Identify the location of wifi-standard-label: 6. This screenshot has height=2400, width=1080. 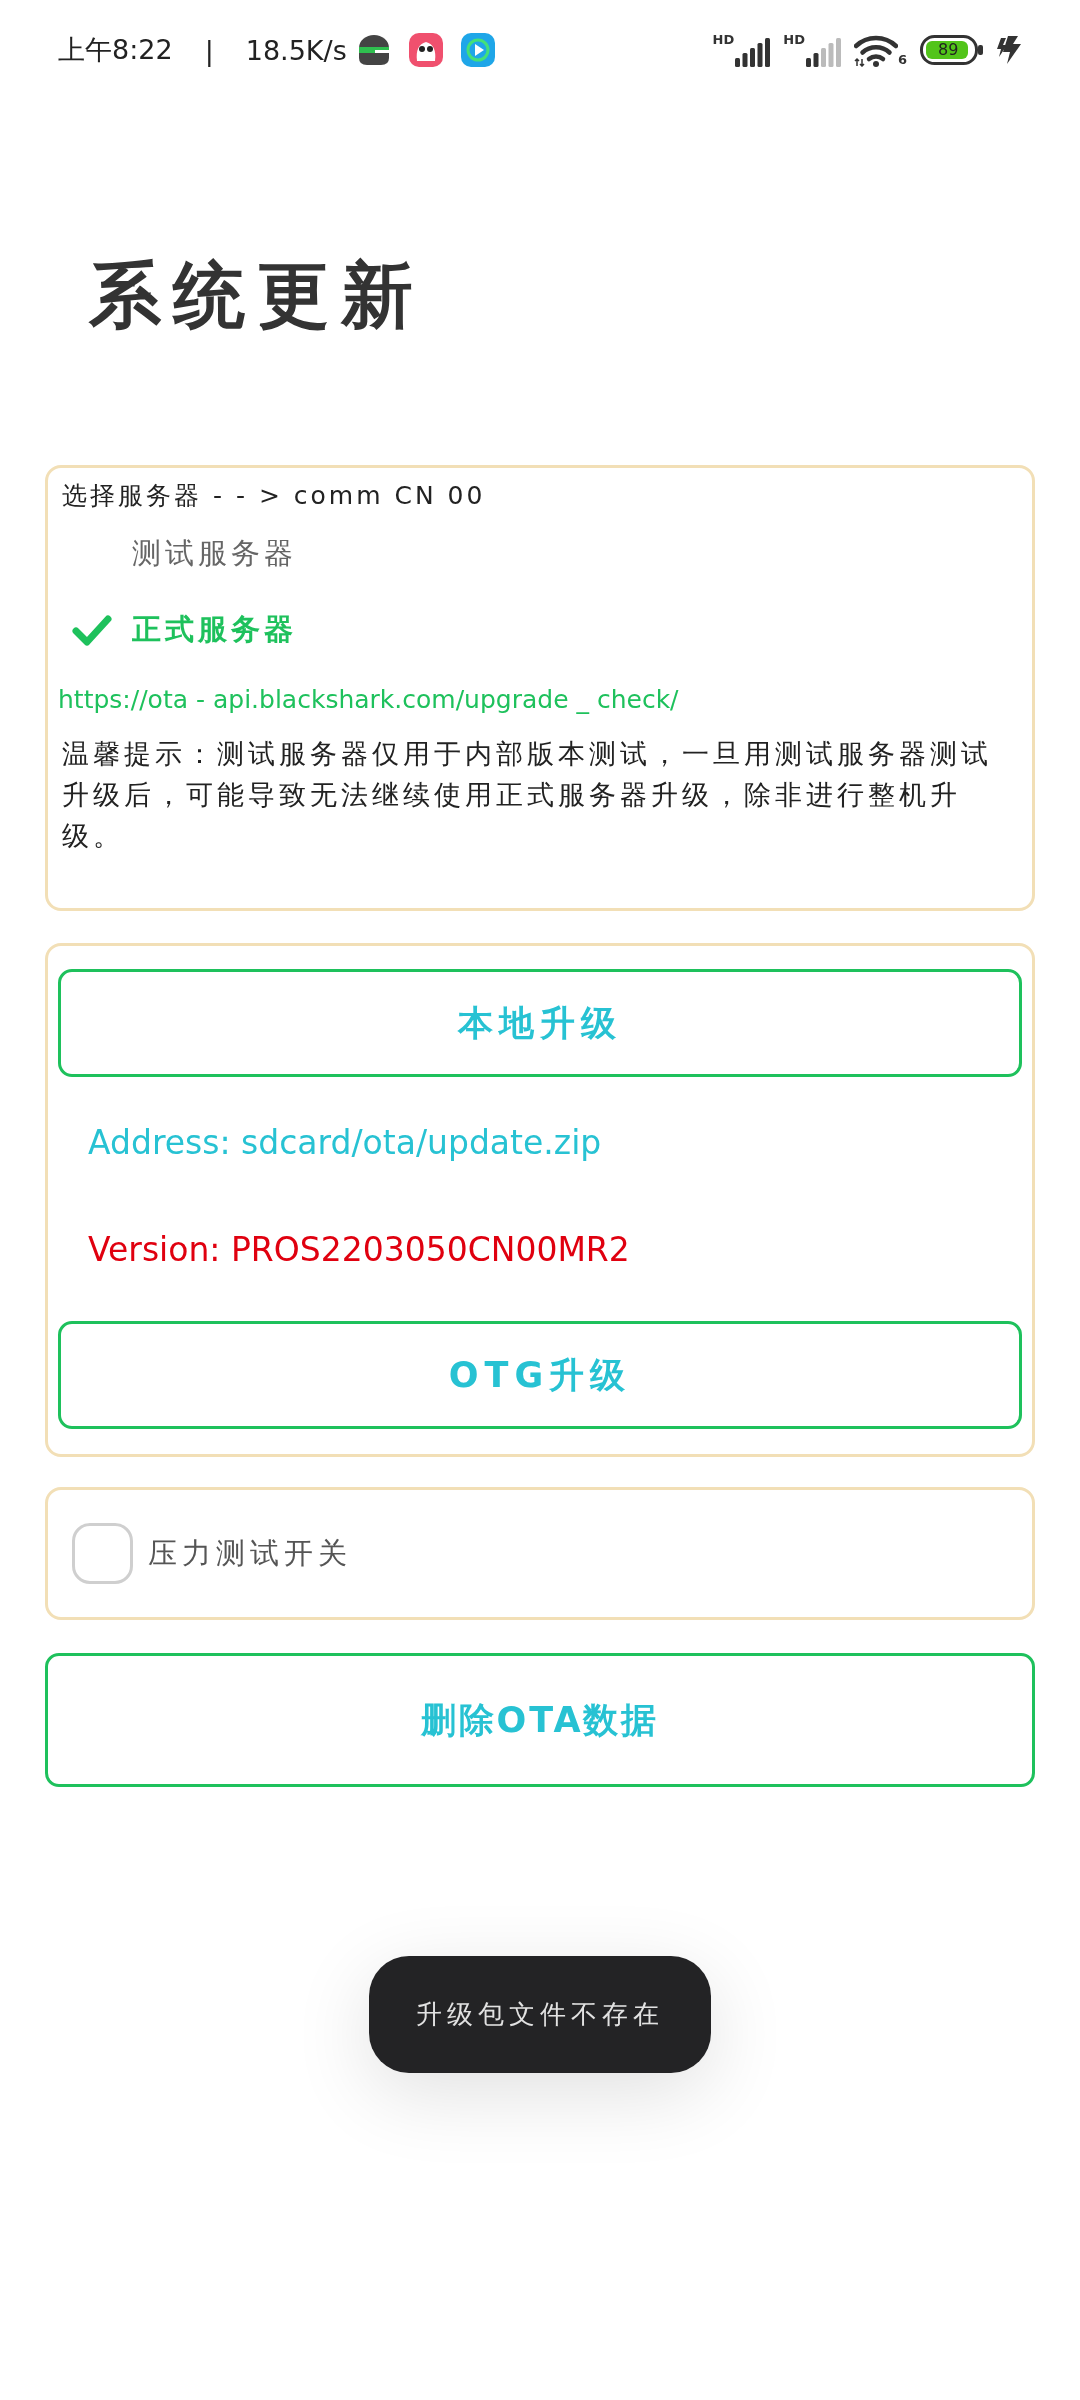
(902, 60).